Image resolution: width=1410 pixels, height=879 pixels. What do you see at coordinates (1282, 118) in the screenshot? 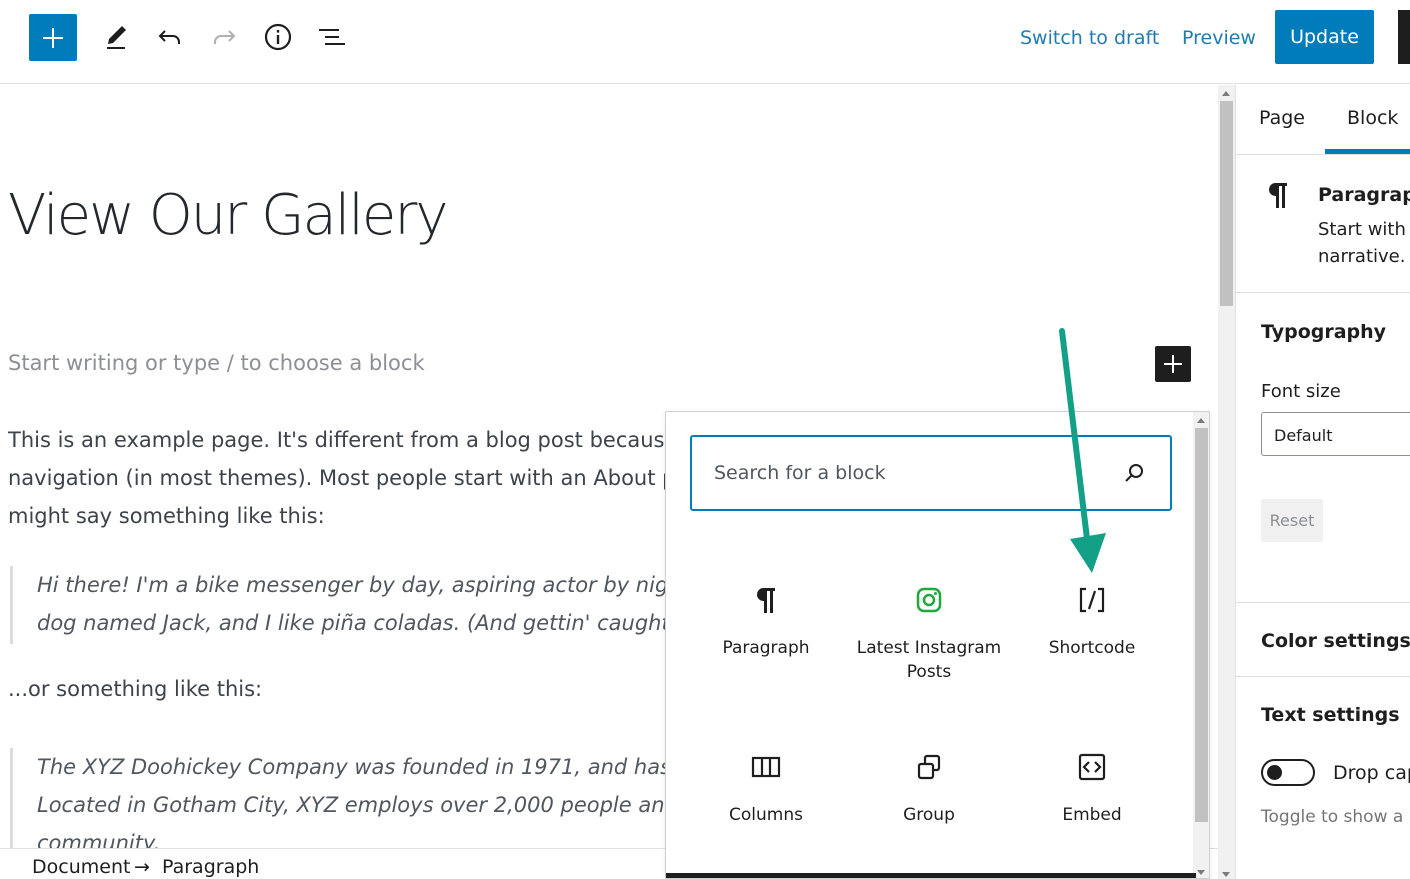
I see `tab-page: Page` at bounding box center [1282, 118].